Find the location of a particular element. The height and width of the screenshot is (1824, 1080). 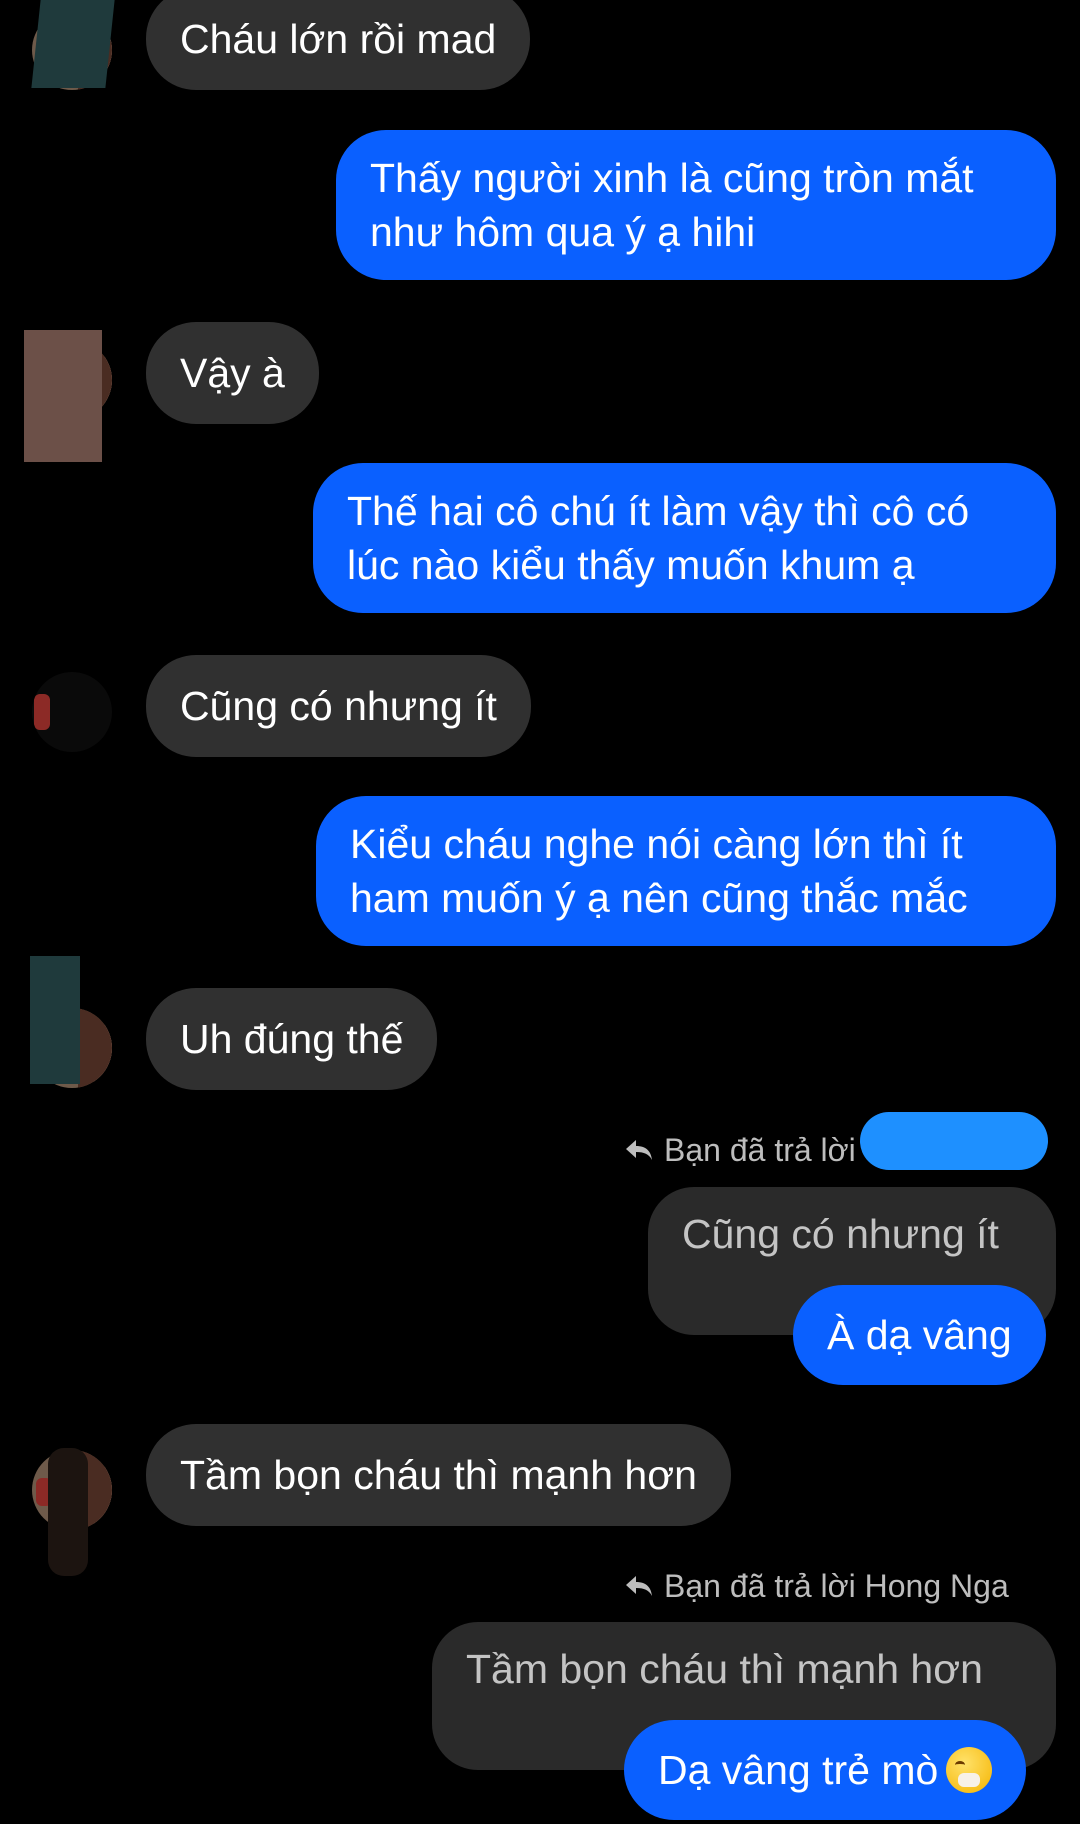

quoted-text: Cũng có nhưng ít is located at coordinates (840, 1234).